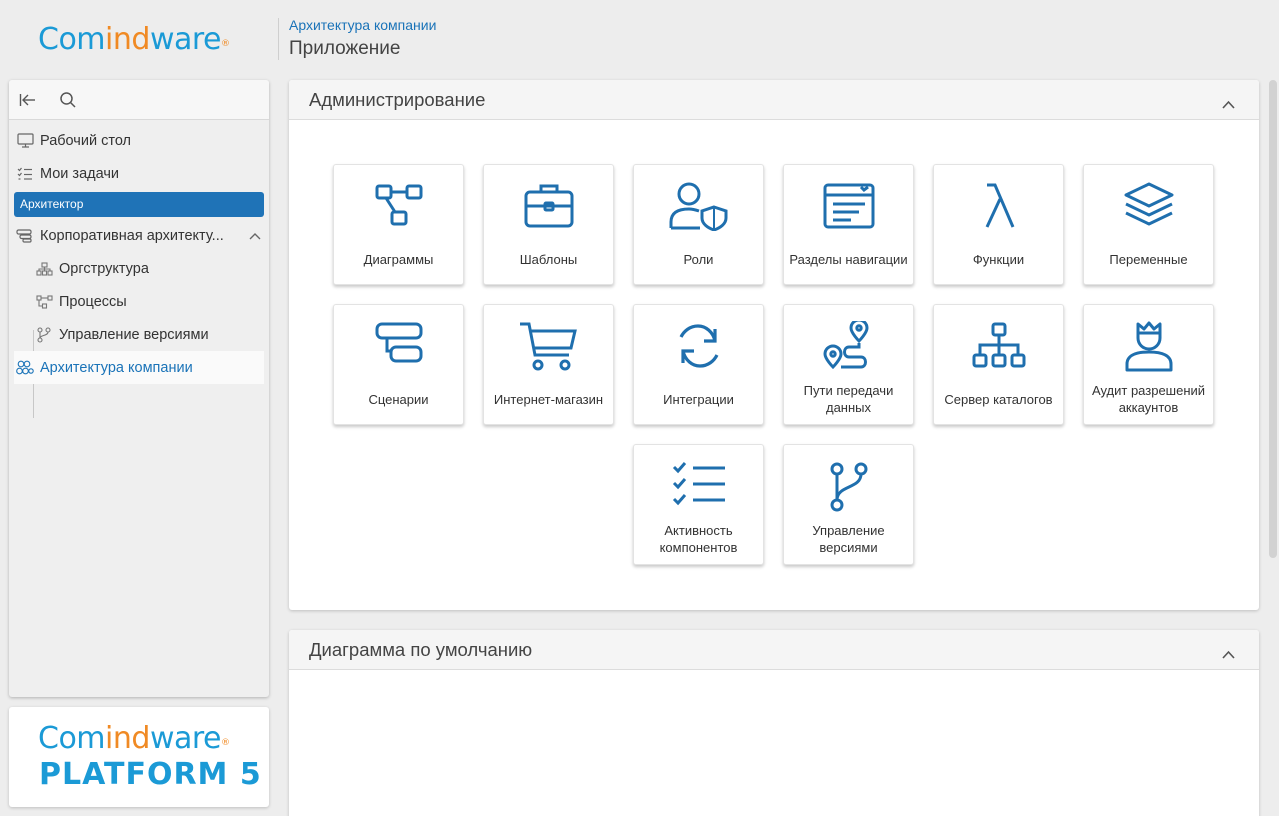 This screenshot has height=816, width=1279. I want to click on comindware-logo: Comindware®, so click(134, 40).